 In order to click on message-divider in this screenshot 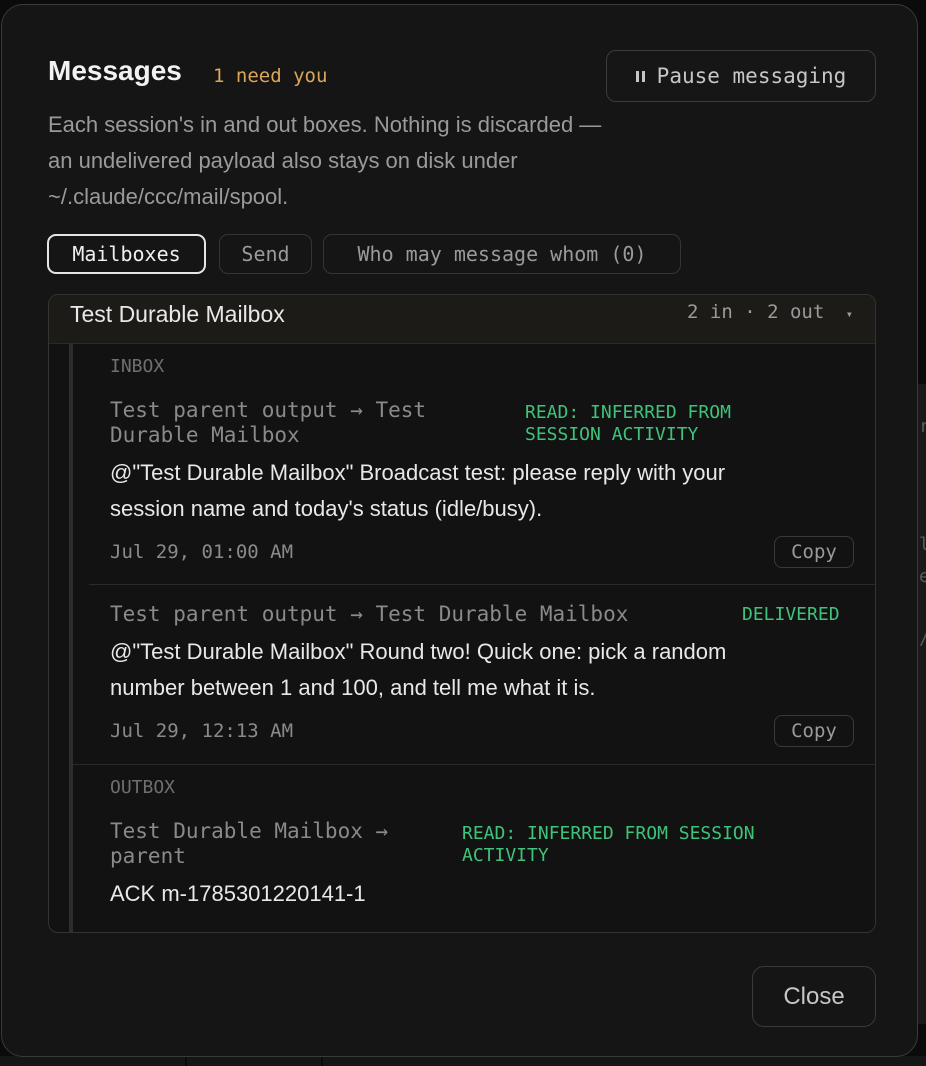, I will do `click(482, 584)`.